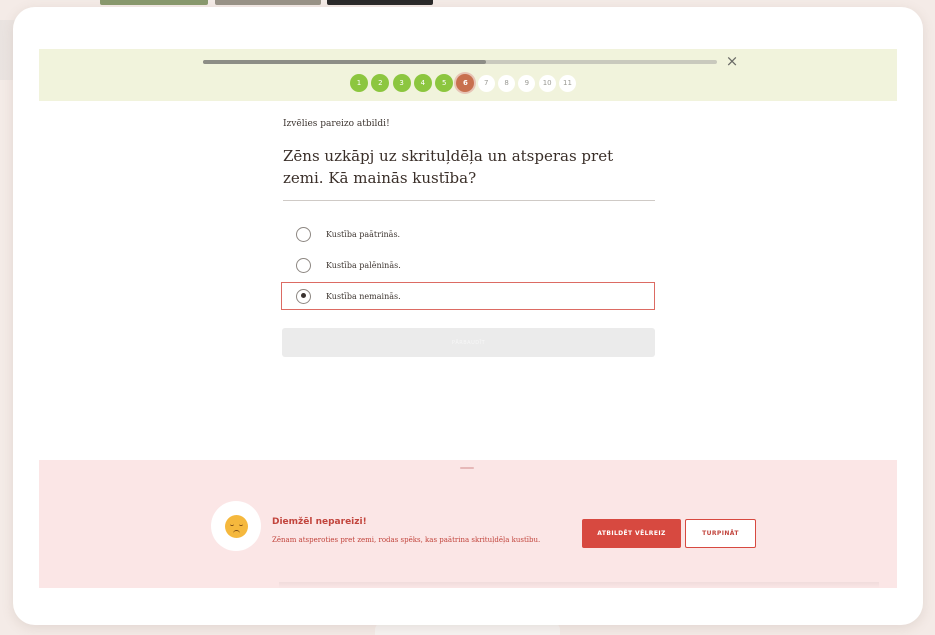  I want to click on answer-option: Kustība paātrinās., so click(468, 234).